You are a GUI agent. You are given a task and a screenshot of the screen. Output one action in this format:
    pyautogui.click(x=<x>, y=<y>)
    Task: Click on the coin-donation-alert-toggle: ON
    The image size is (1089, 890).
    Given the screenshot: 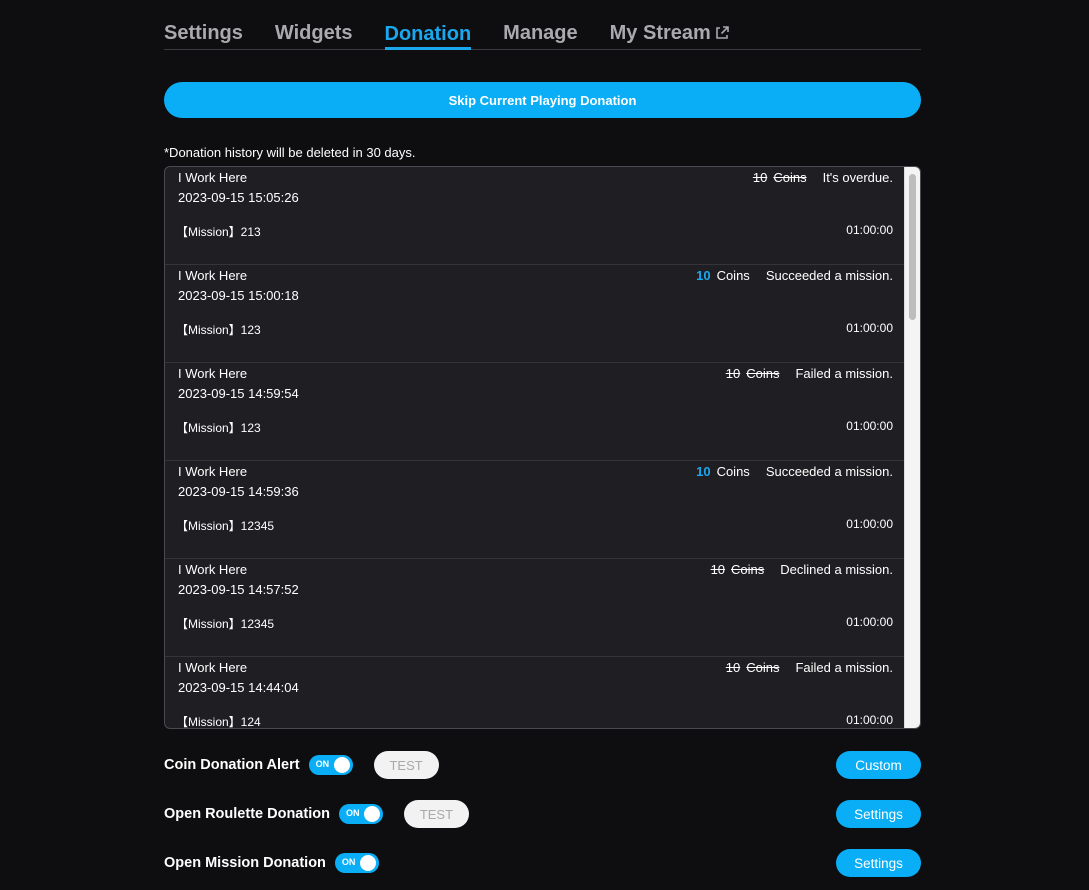 What is the action you would take?
    pyautogui.click(x=330, y=765)
    